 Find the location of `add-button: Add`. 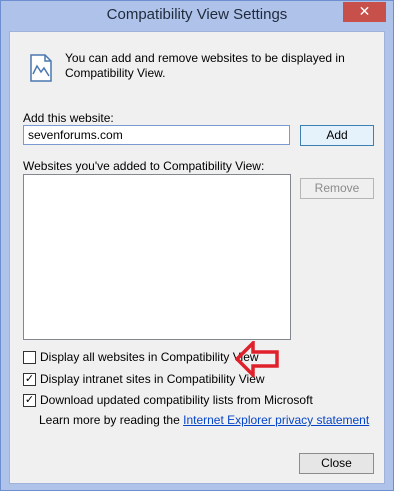

add-button: Add is located at coordinates (337, 135).